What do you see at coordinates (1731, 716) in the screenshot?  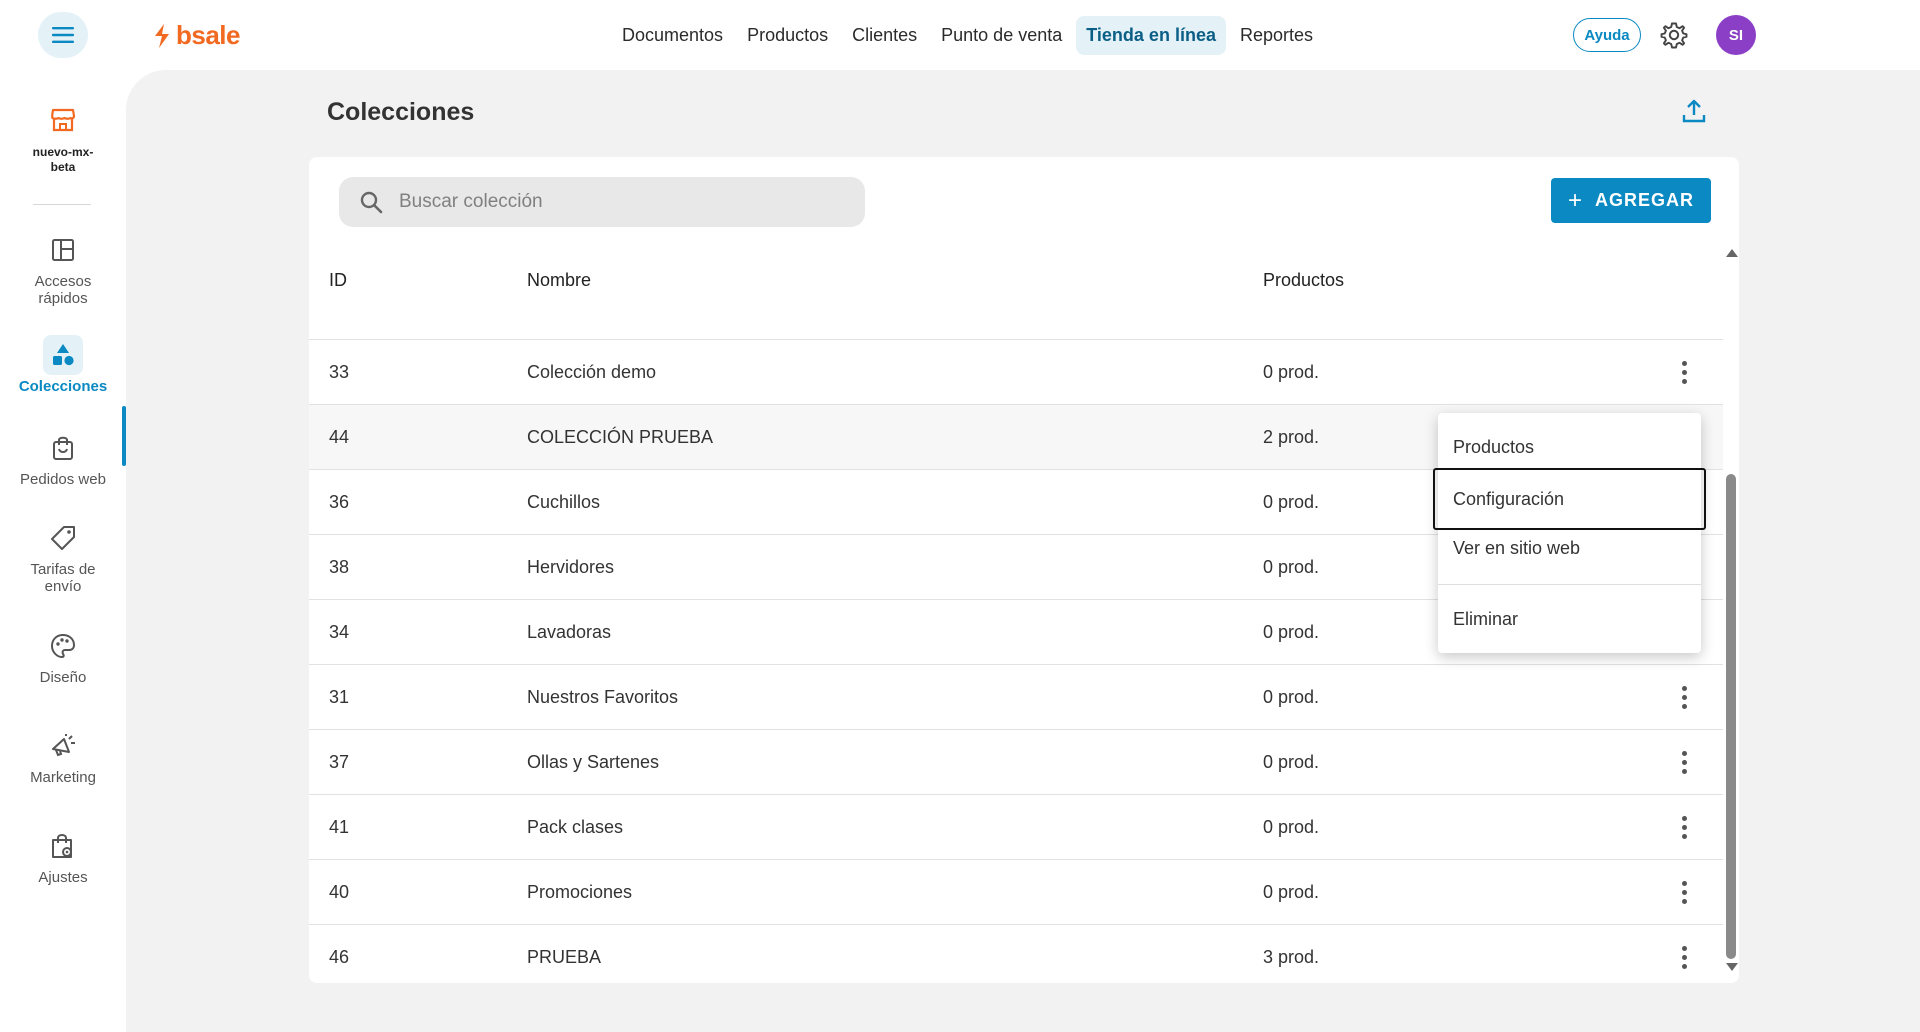 I see `scrollbar-thumb` at bounding box center [1731, 716].